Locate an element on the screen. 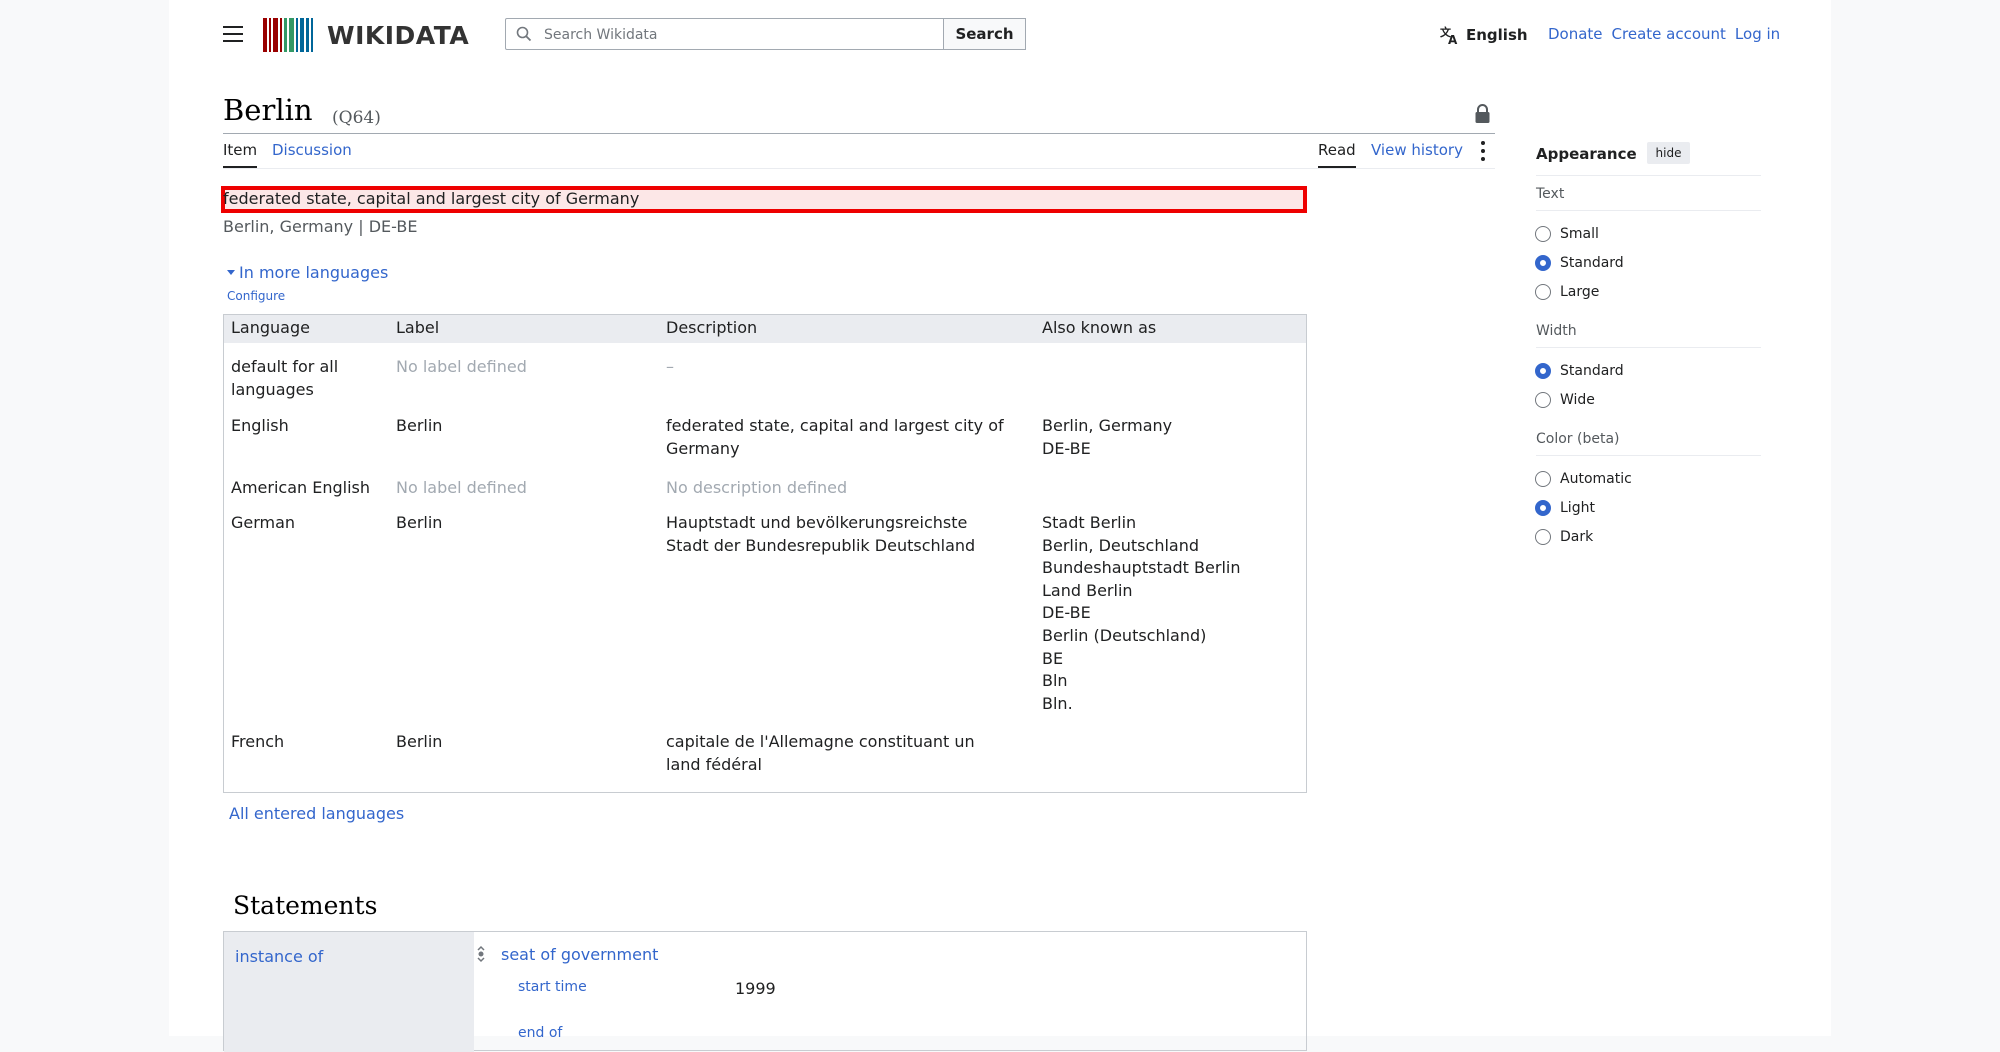  option-label: Small is located at coordinates (1579, 234).